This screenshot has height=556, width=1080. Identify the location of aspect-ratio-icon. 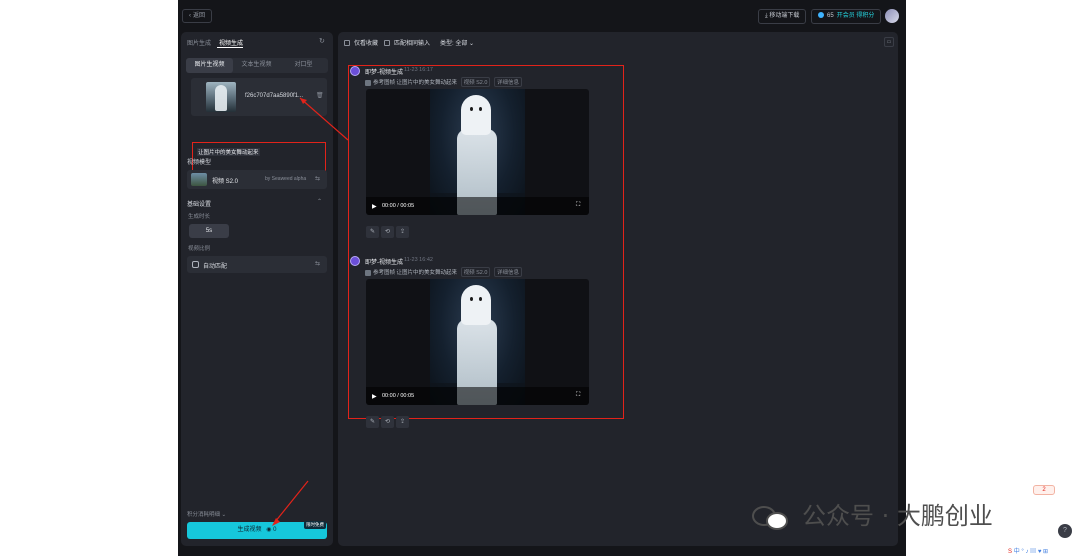
(195, 264).